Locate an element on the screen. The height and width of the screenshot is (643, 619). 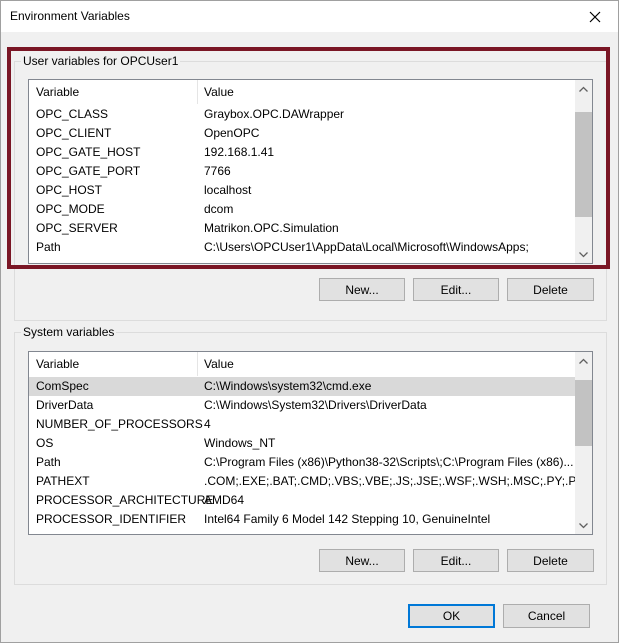
ok-button: OK is located at coordinates (451, 616).